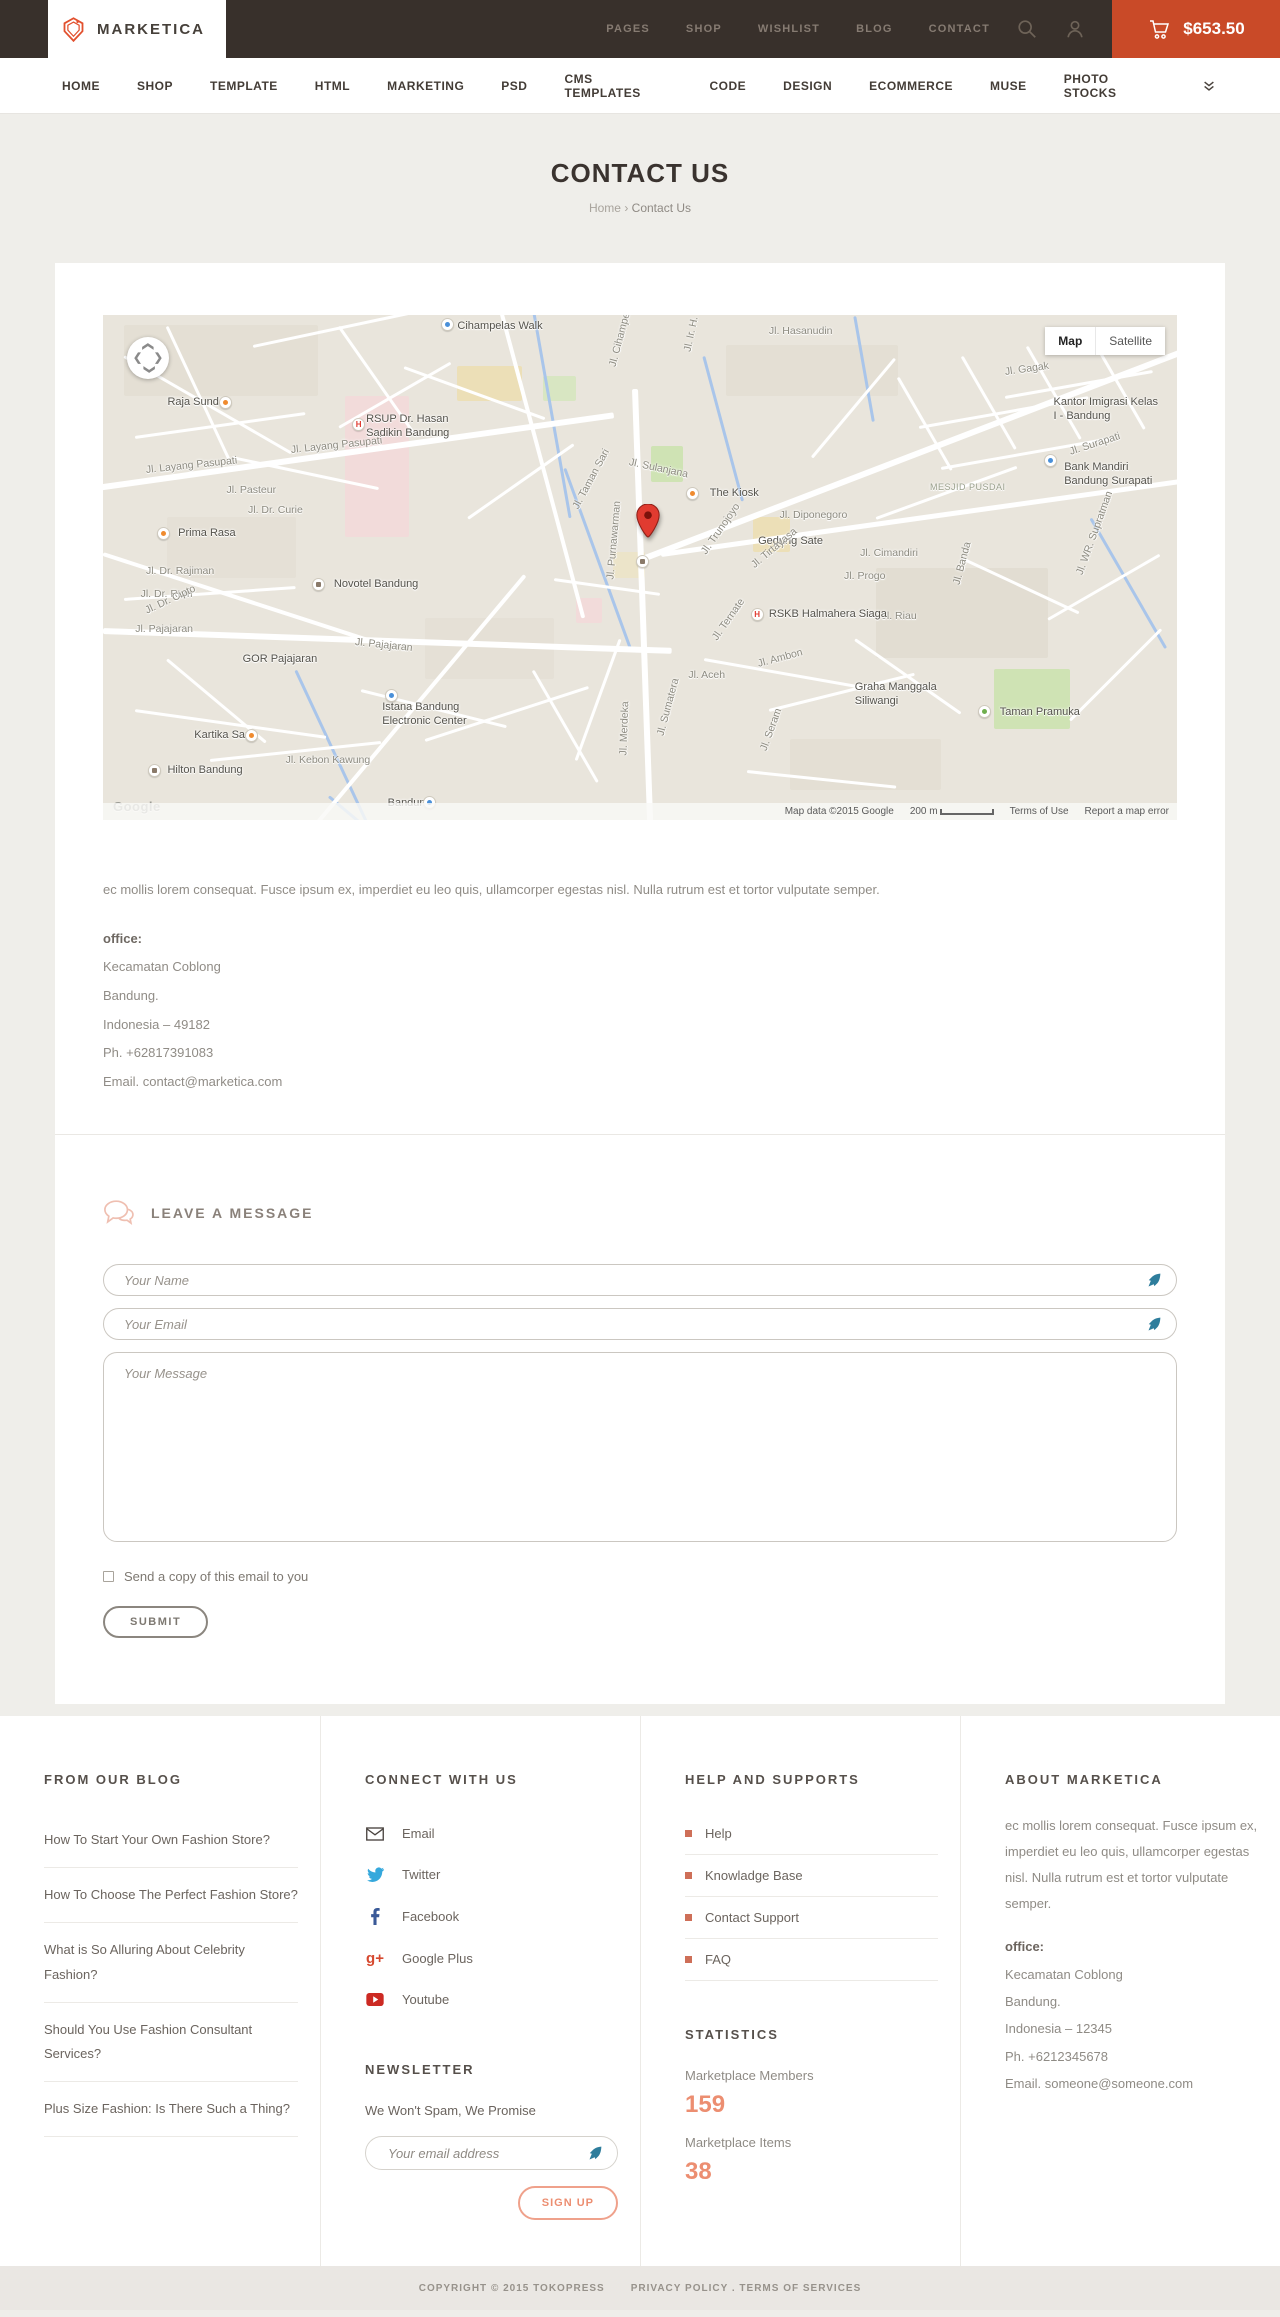  I want to click on cart-total: $653.50, so click(1214, 28).